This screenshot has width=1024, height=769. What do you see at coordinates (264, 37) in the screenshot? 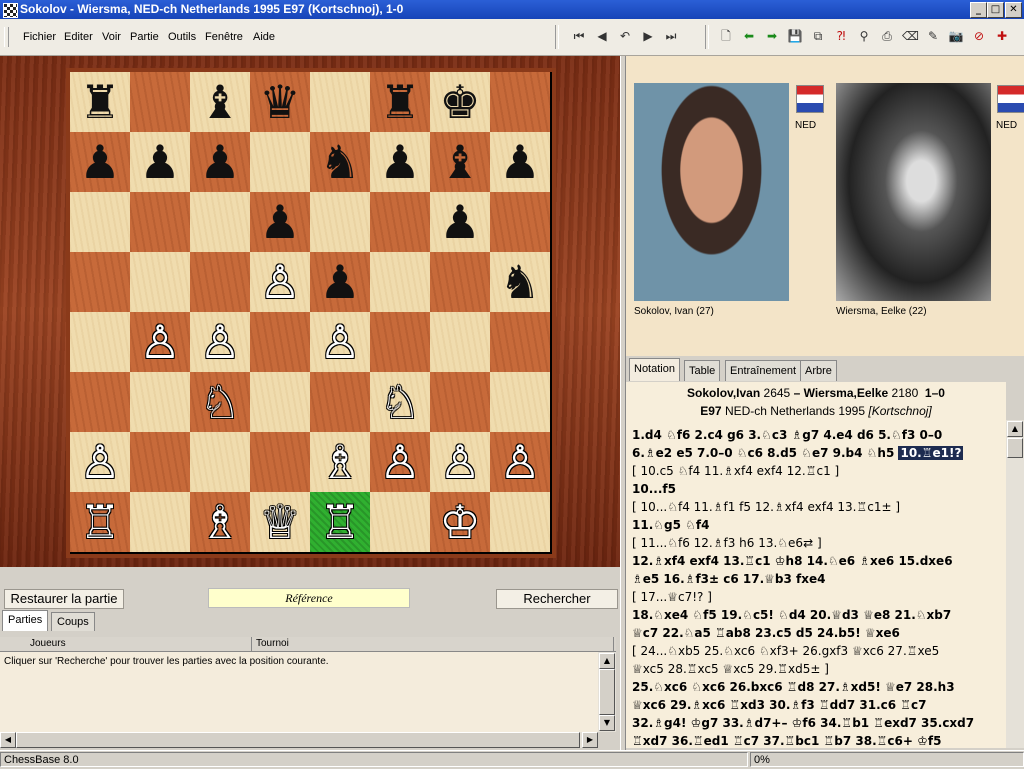
I see `menu-aide: Aide` at bounding box center [264, 37].